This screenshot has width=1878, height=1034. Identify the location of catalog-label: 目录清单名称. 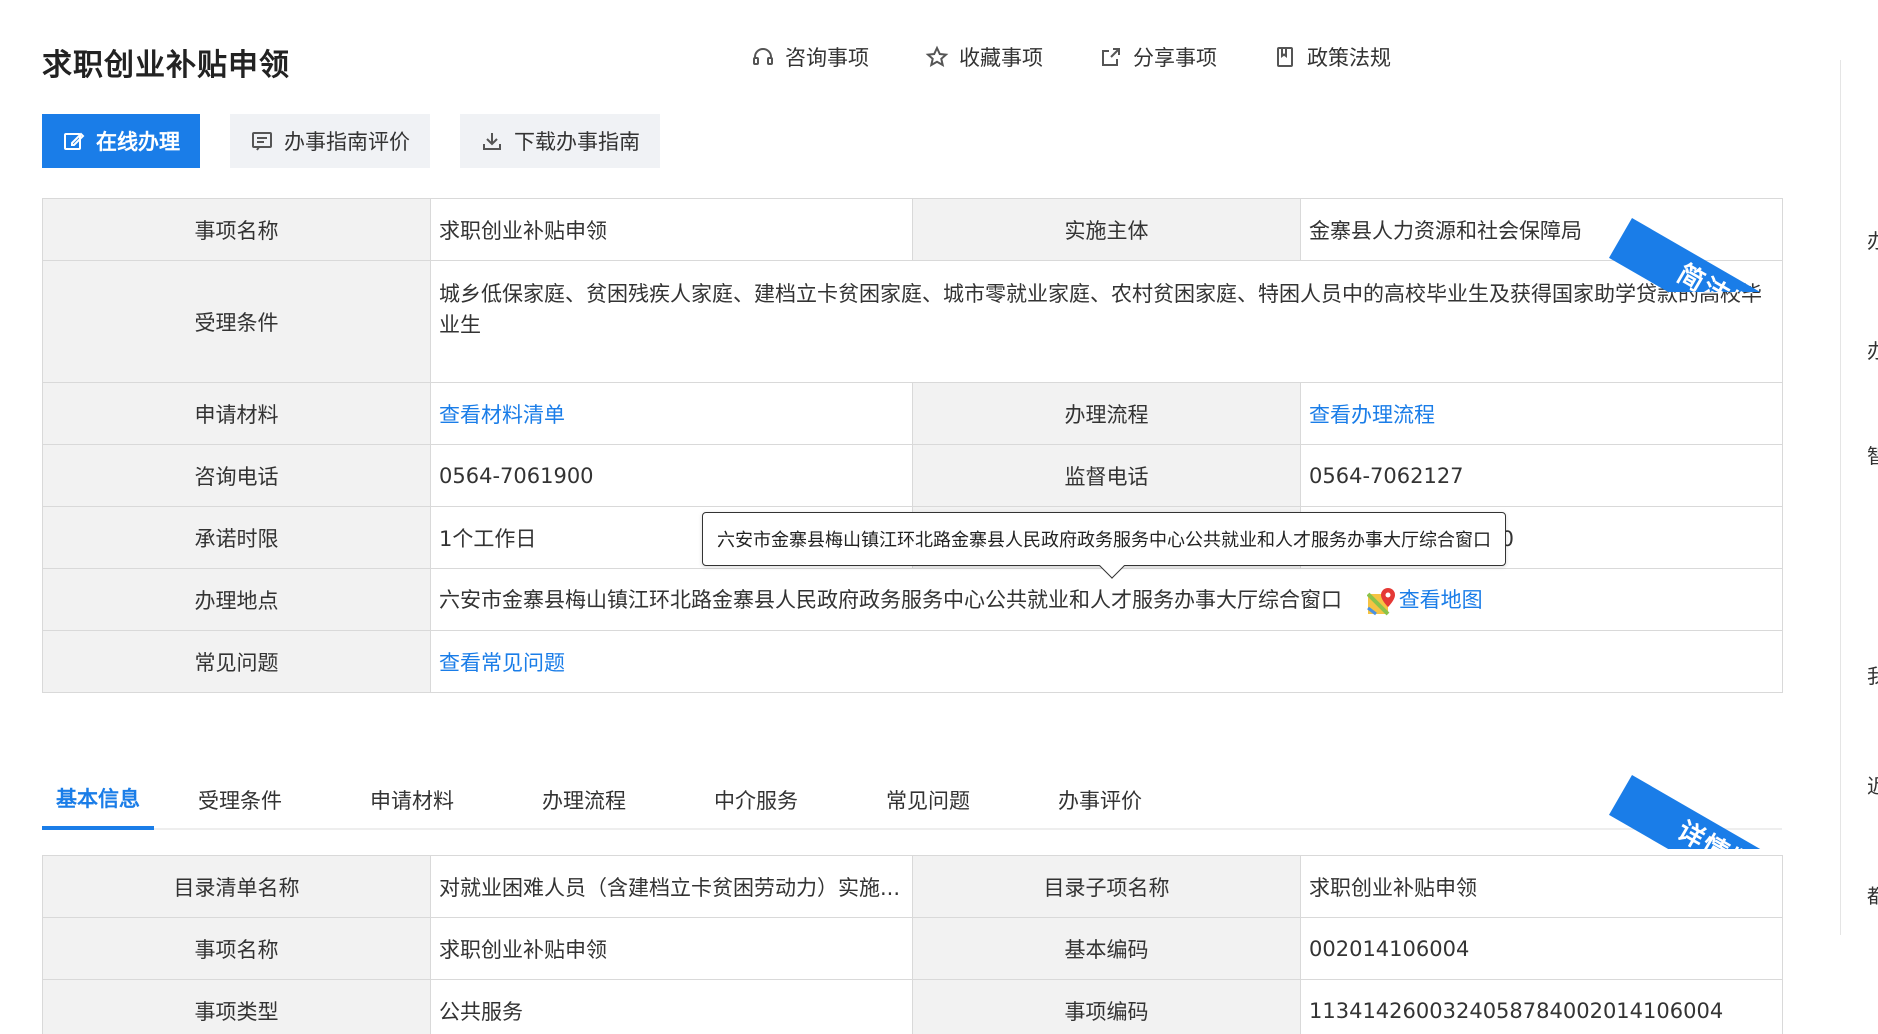
(236, 886).